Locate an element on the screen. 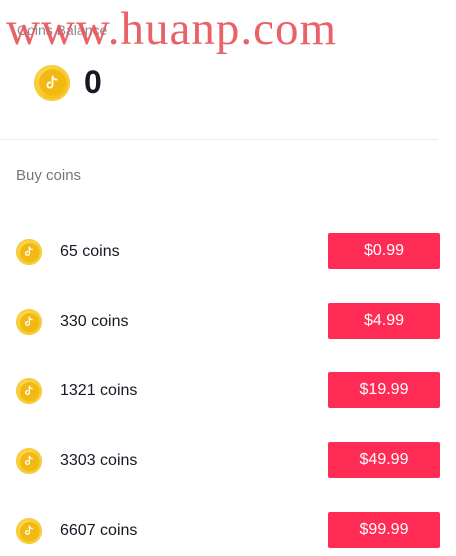 The height and width of the screenshot is (556, 456). balance-value: 0 is located at coordinates (93, 82).